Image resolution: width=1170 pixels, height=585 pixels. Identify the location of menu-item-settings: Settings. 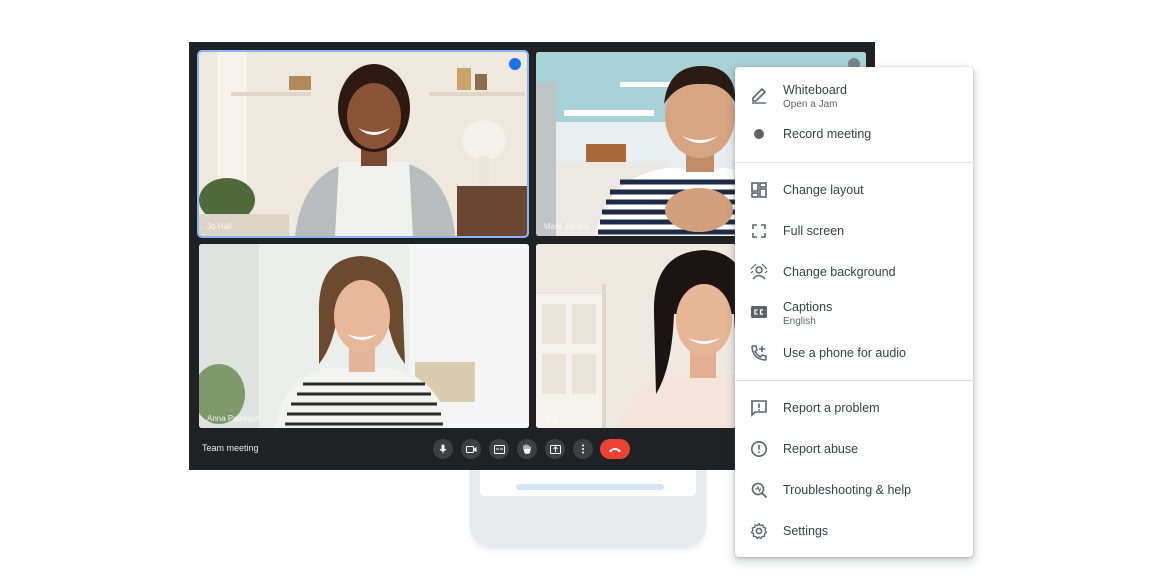
(854, 531).